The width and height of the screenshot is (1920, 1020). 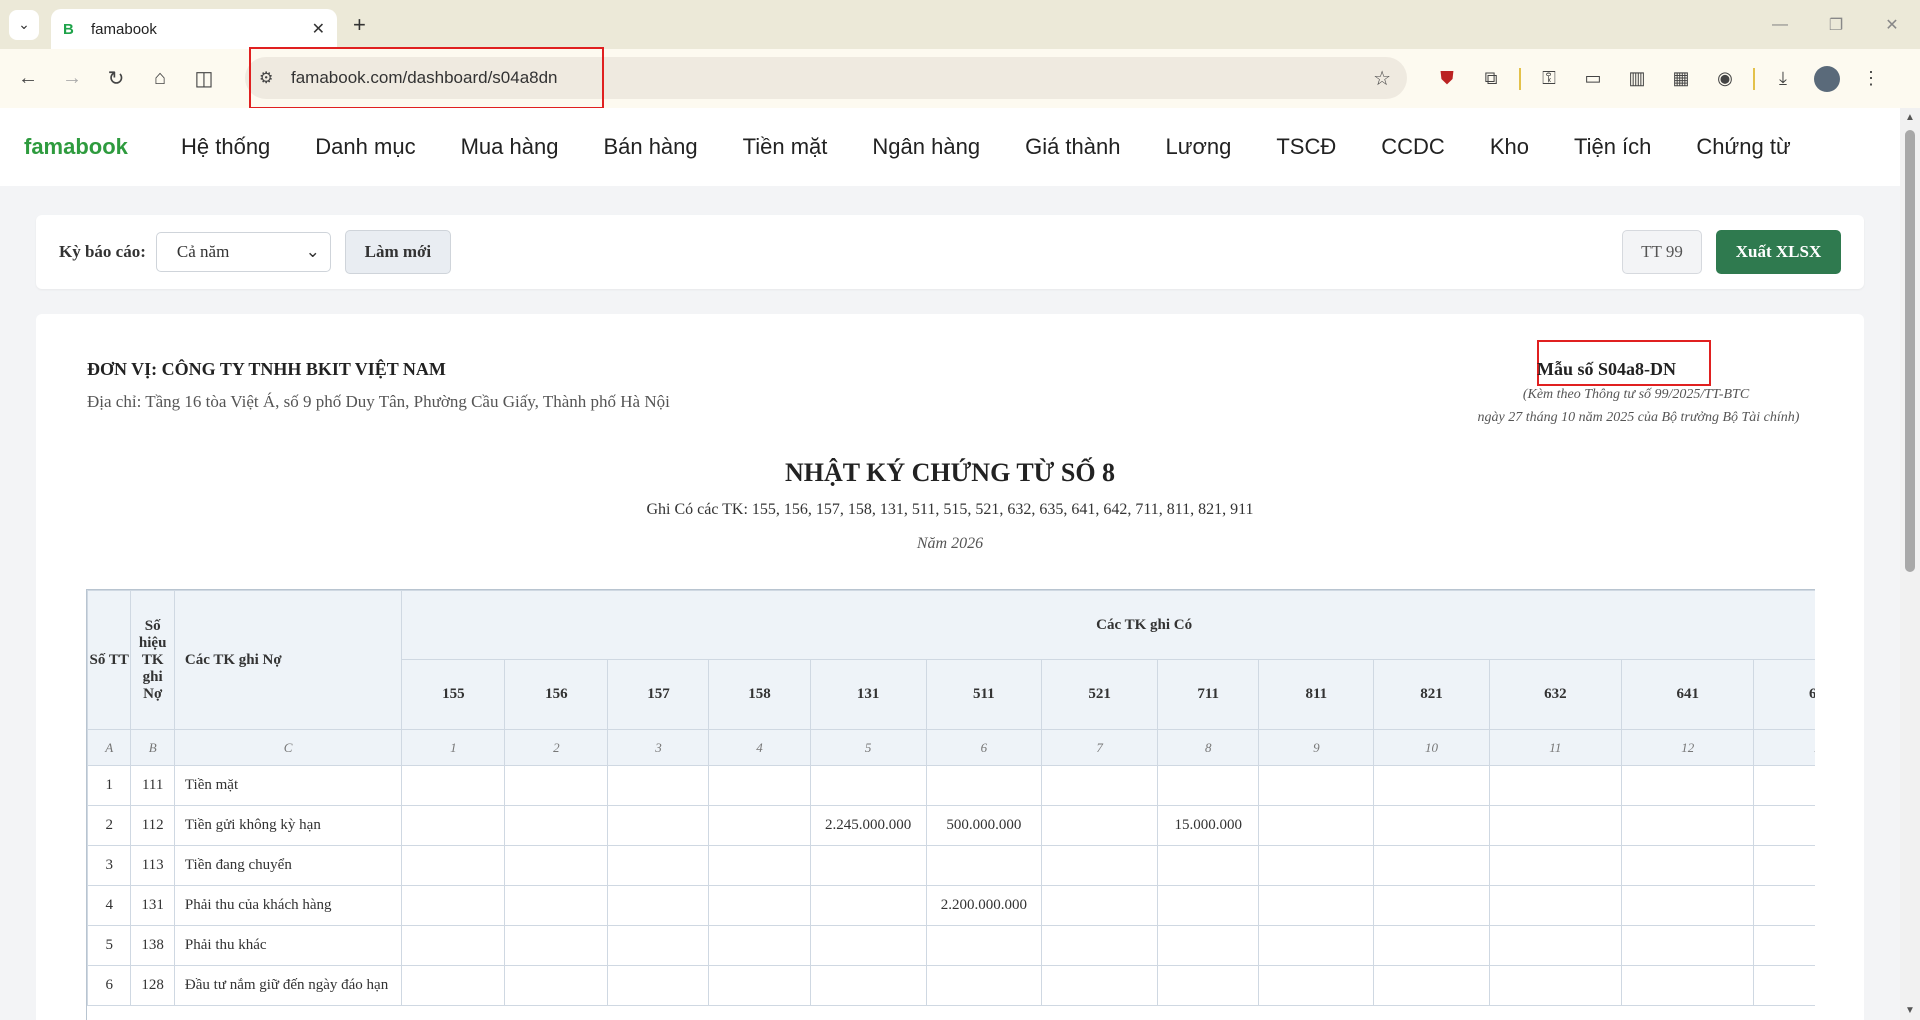 What do you see at coordinates (160, 78) in the screenshot?
I see `home-icon: ⌂` at bounding box center [160, 78].